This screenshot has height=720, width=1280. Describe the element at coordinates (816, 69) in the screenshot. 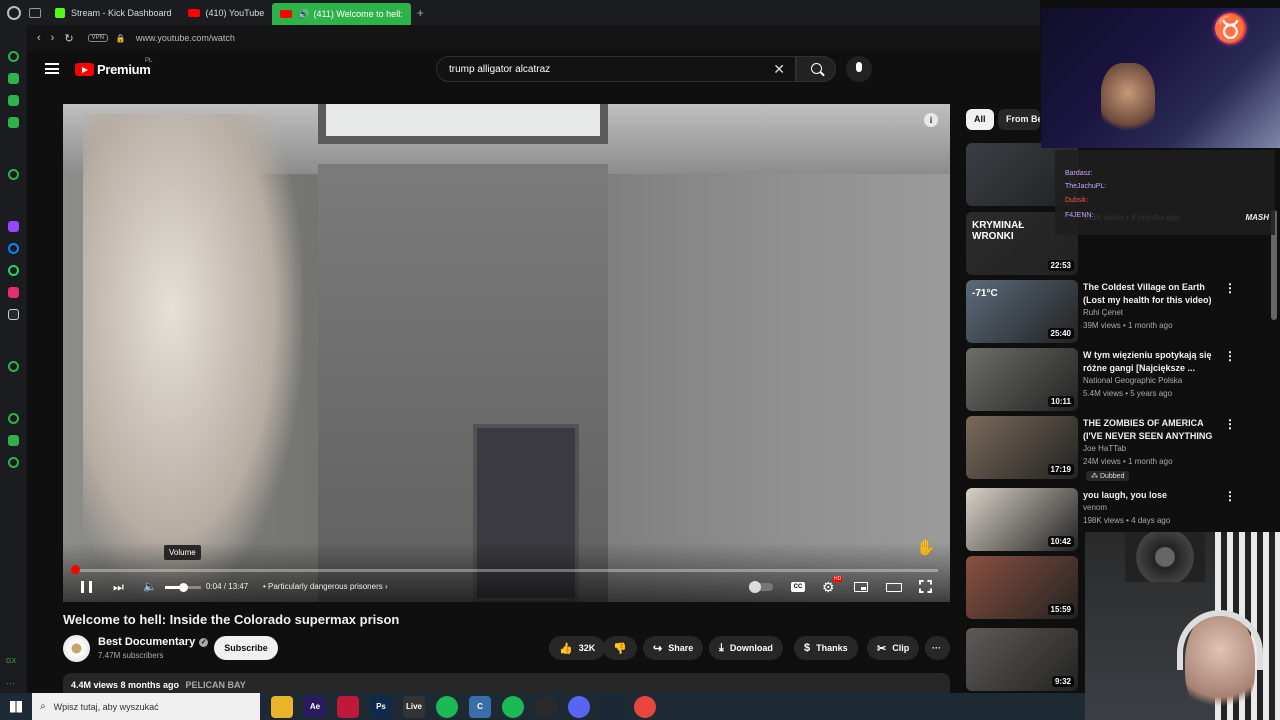

I see `search-button` at that location.